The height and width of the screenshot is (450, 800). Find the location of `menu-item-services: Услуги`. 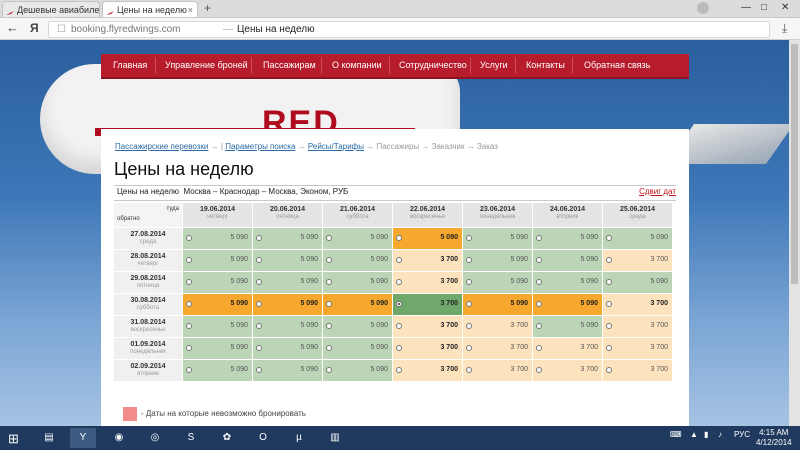

menu-item-services: Услуги is located at coordinates (494, 65).